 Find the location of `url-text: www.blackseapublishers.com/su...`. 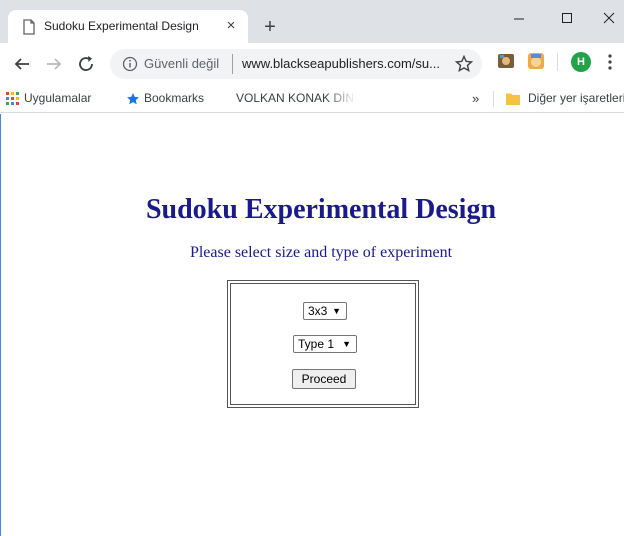

url-text: www.blackseapublishers.com/su... is located at coordinates (341, 63).